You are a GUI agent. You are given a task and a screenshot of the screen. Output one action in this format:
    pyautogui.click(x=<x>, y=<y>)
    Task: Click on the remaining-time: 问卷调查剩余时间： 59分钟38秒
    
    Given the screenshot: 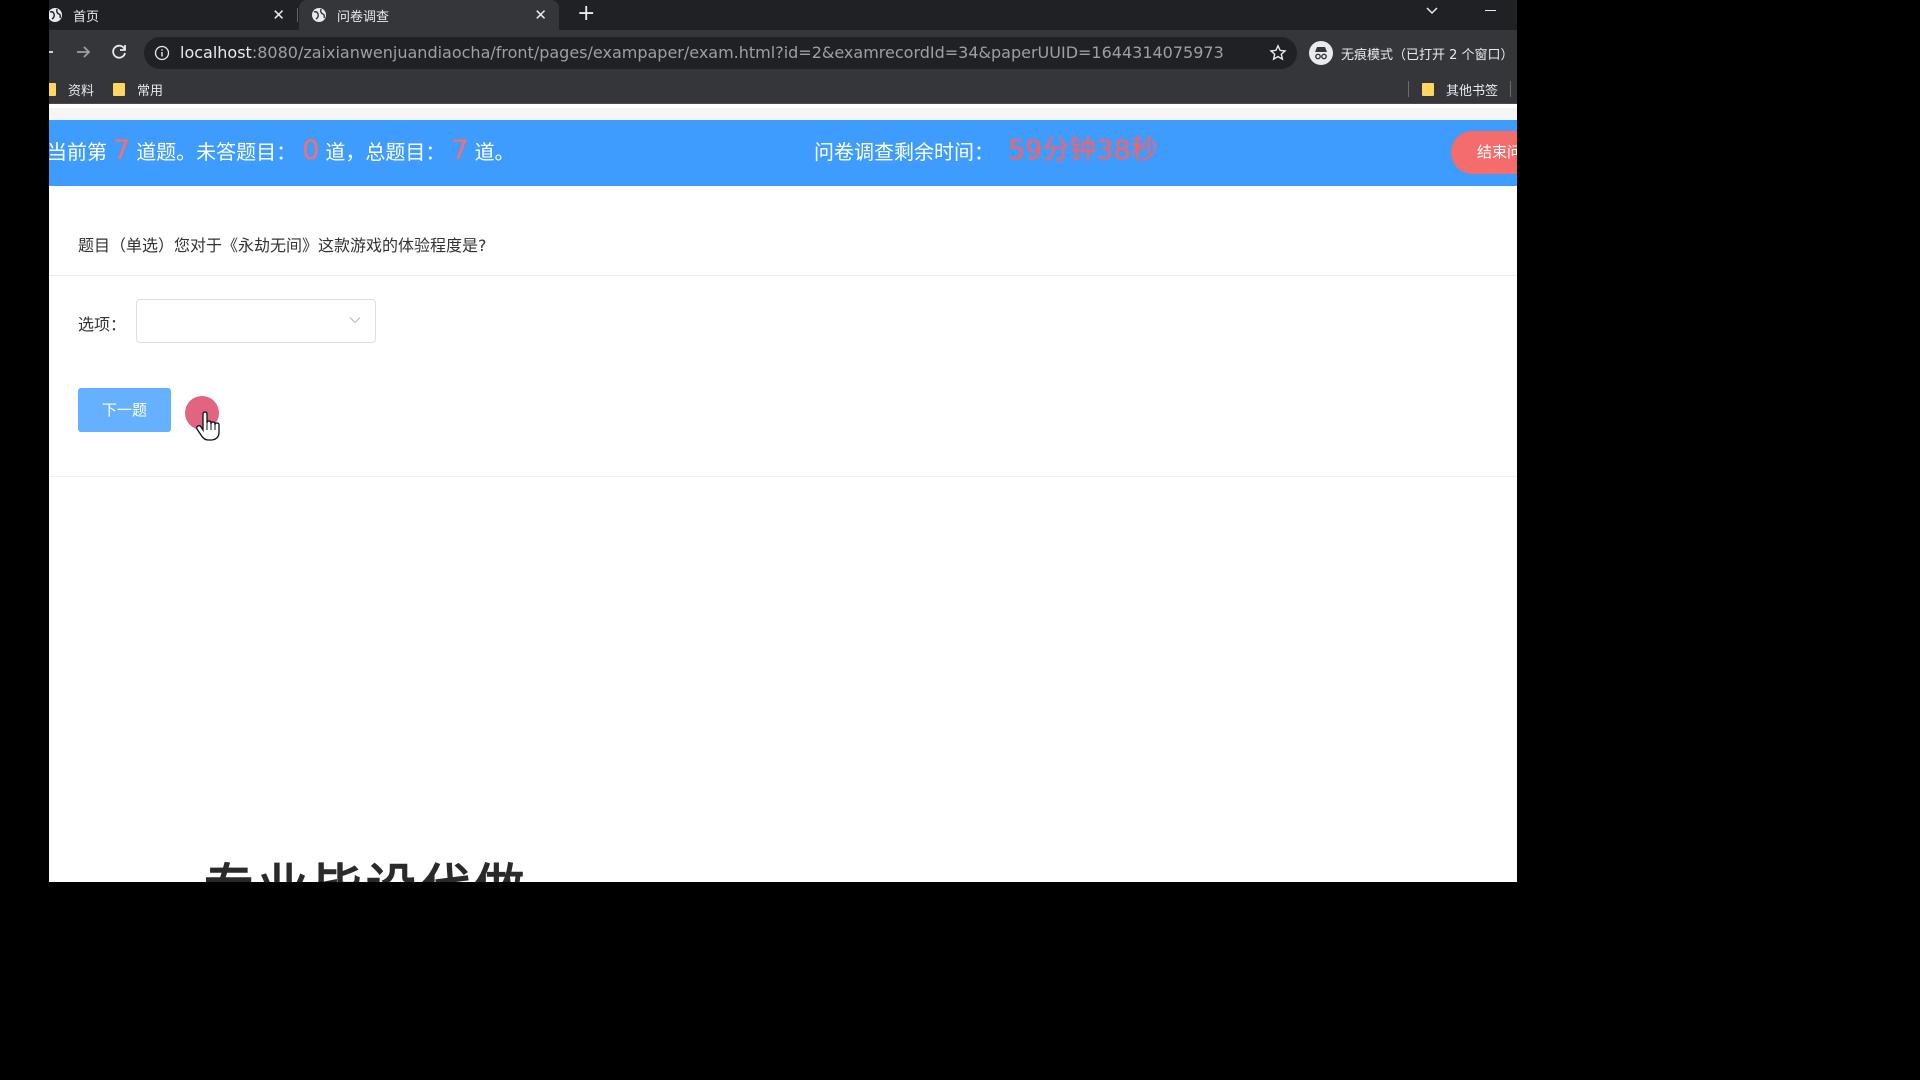 What is the action you would take?
    pyautogui.click(x=986, y=151)
    